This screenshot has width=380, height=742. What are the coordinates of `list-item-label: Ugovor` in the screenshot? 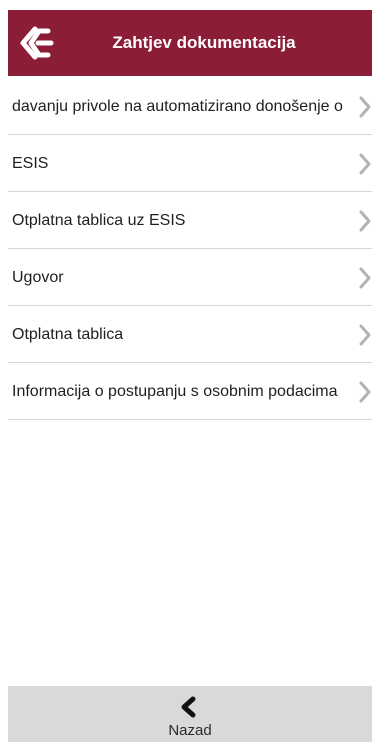 It's located at (38, 277).